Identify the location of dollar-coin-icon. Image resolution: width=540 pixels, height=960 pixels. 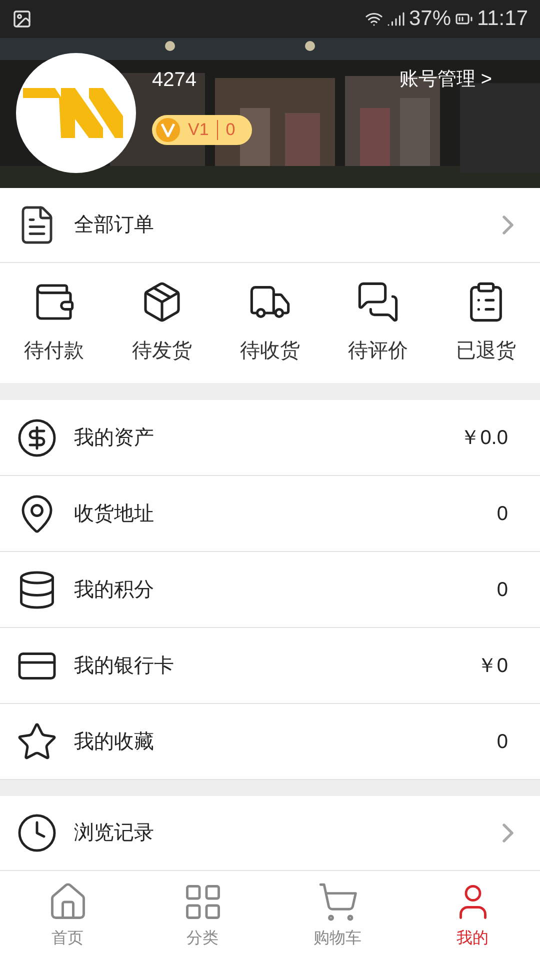
(37, 437).